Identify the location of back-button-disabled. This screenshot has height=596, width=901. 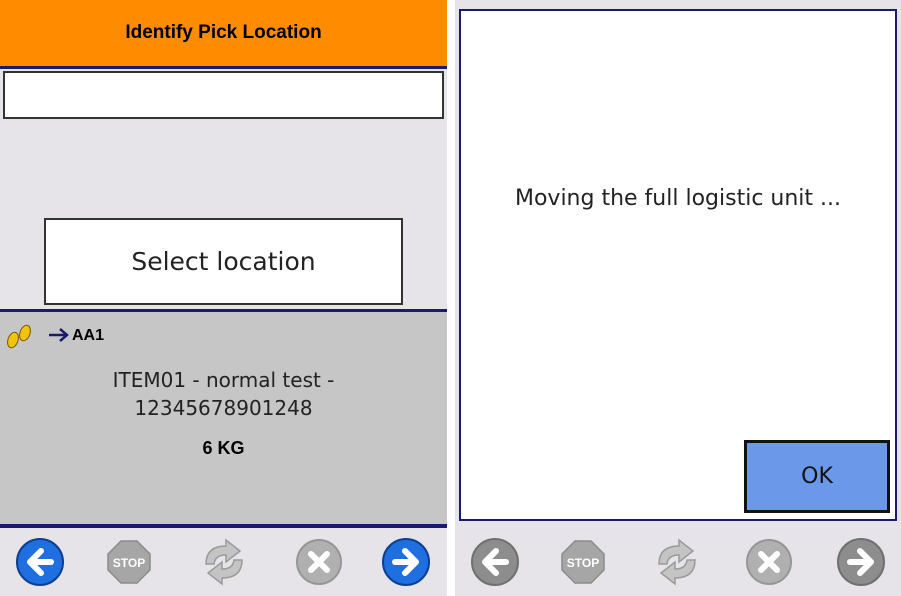
(495, 562).